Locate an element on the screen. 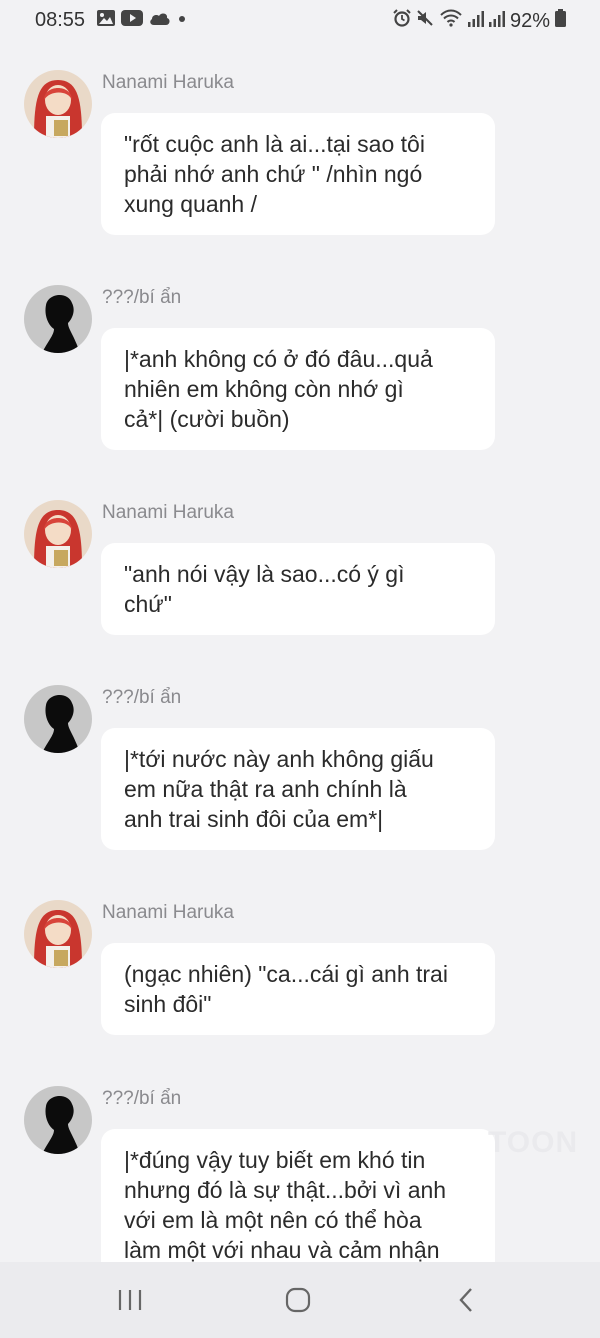  back-button is located at coordinates (466, 1300).